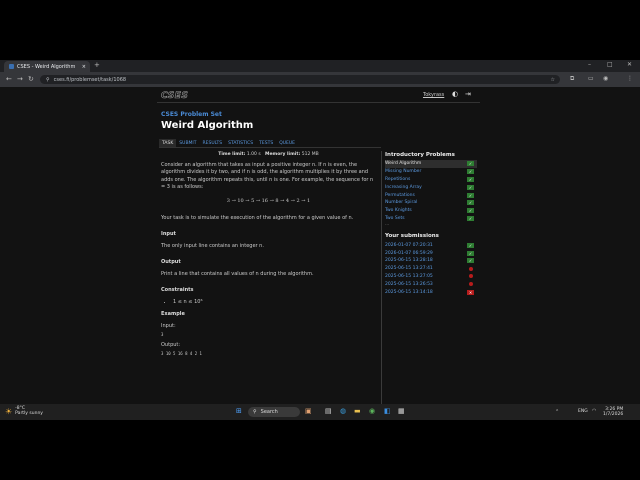 Image resolution: width=640 pixels, height=480 pixels. Describe the element at coordinates (431, 164) in the screenshot. I see `problem-item: Weird Algorithm ✓` at that location.